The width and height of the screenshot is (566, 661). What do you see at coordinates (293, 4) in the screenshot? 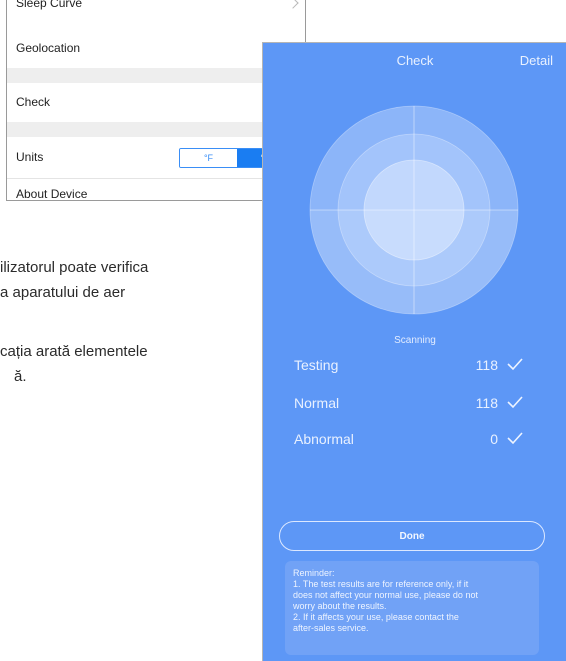
I see `chevron-right-icon` at bounding box center [293, 4].